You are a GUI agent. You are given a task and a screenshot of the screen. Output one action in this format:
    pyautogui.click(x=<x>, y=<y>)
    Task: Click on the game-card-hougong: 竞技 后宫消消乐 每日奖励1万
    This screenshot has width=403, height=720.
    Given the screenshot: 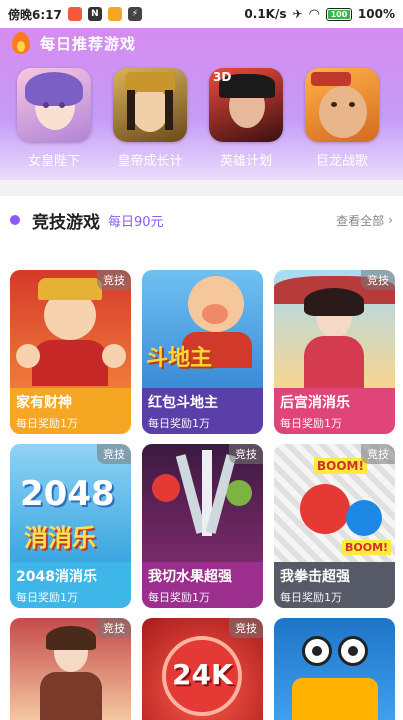 What is the action you would take?
    pyautogui.click(x=334, y=352)
    